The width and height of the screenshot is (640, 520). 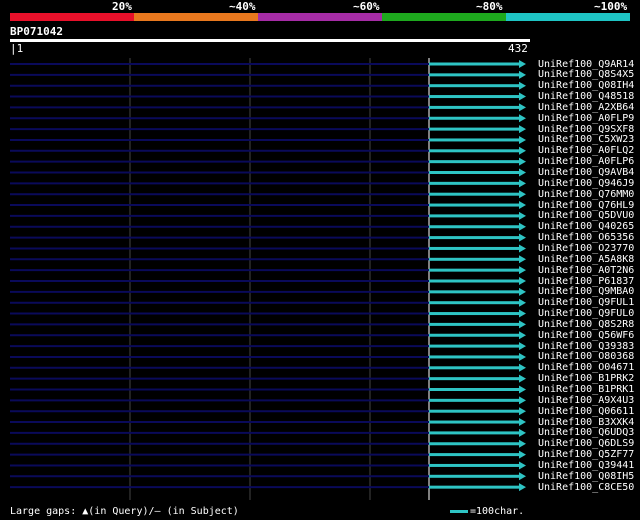 I want to click on hit-label: UniRef100_O80368, so click(x=586, y=356).